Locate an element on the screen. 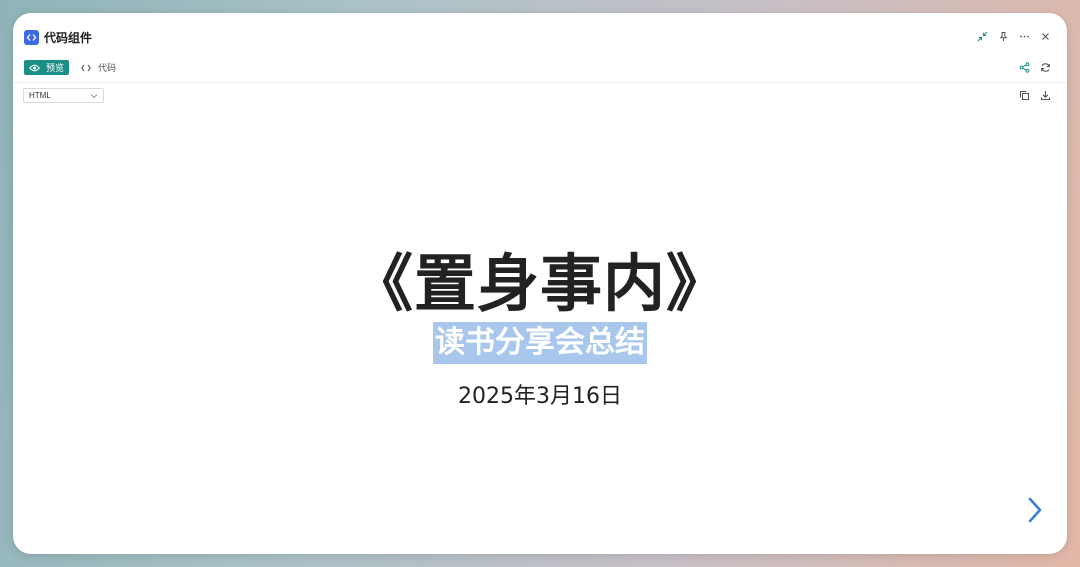  collapse-icon is located at coordinates (982, 36).